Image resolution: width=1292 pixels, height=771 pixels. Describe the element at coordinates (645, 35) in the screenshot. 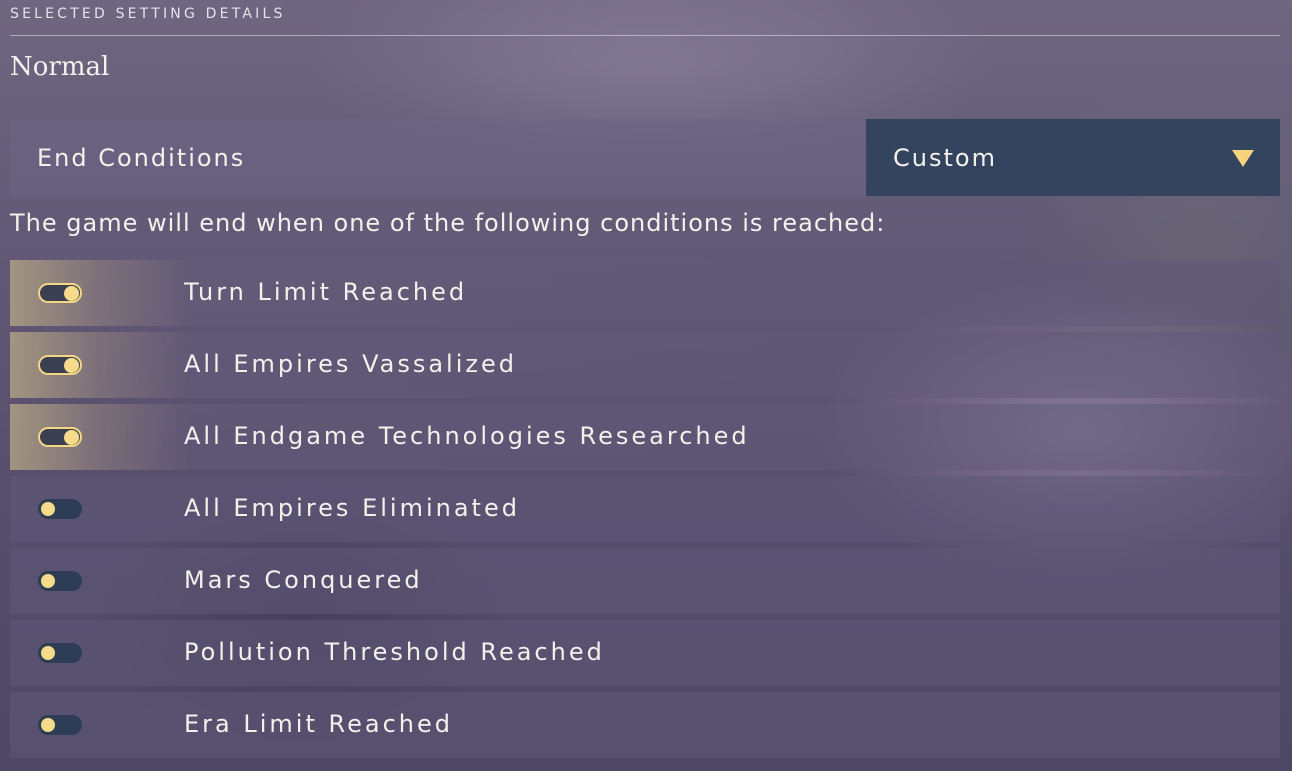

I see `header-divider` at that location.